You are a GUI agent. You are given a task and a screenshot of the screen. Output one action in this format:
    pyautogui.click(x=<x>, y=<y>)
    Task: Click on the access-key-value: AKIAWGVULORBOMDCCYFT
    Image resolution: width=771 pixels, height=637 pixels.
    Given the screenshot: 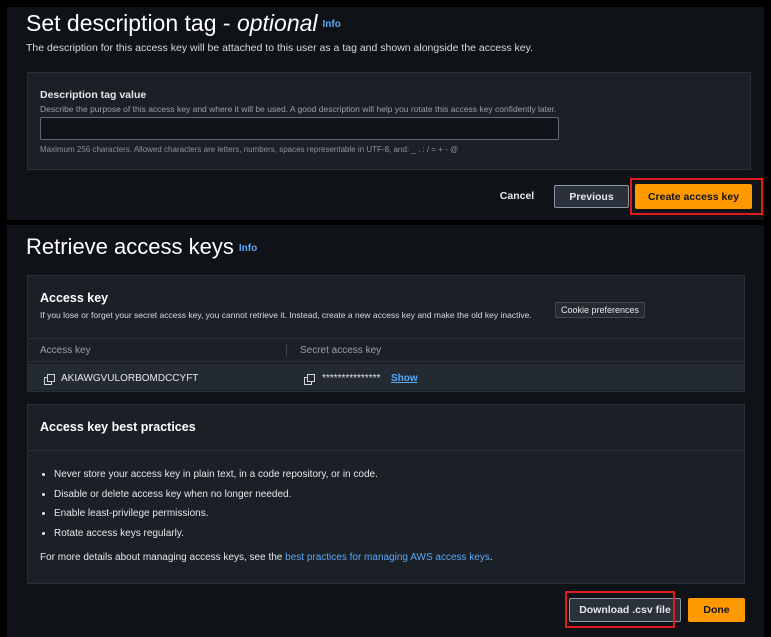 What is the action you would take?
    pyautogui.click(x=130, y=378)
    